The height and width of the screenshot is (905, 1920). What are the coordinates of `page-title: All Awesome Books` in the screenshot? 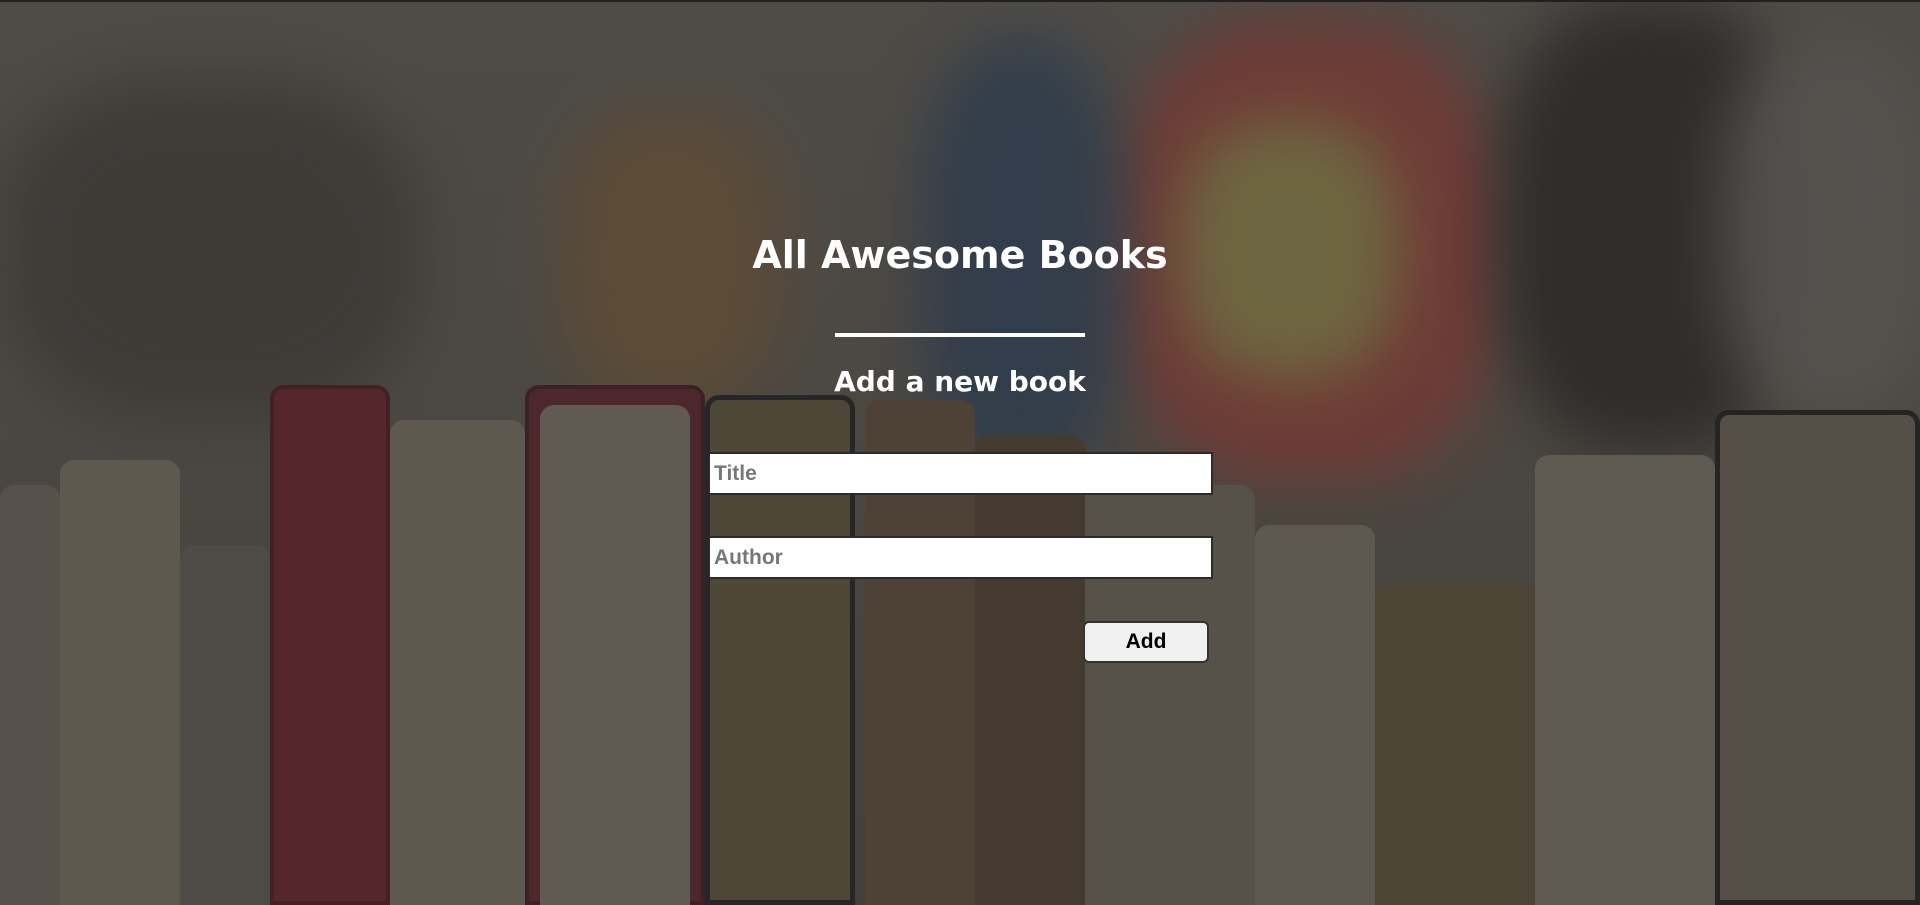 It's located at (960, 255).